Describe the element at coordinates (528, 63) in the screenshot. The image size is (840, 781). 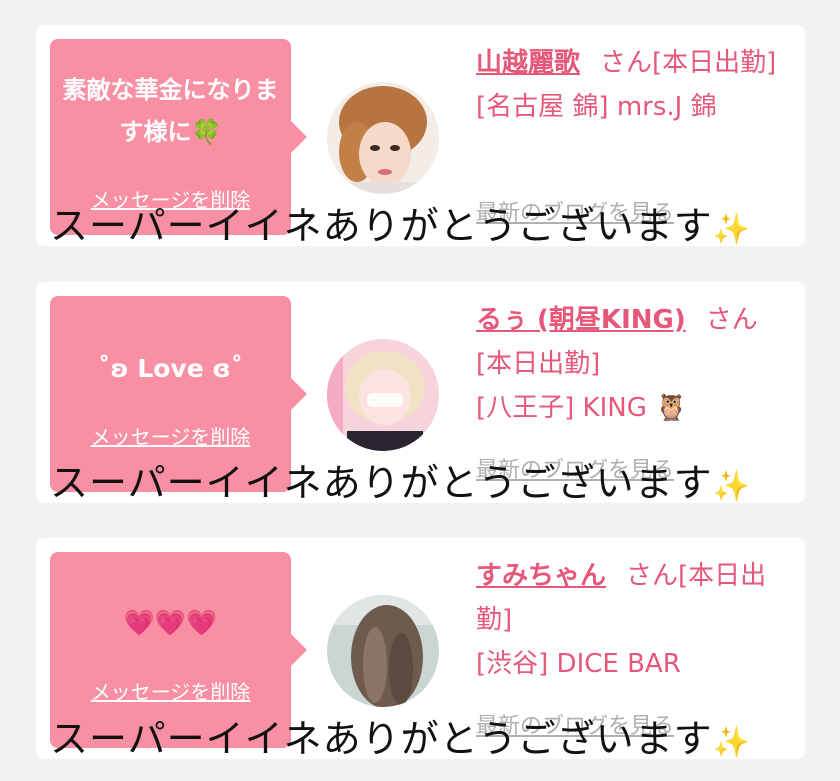
I see `user-name-link: 山越麗歌` at that location.